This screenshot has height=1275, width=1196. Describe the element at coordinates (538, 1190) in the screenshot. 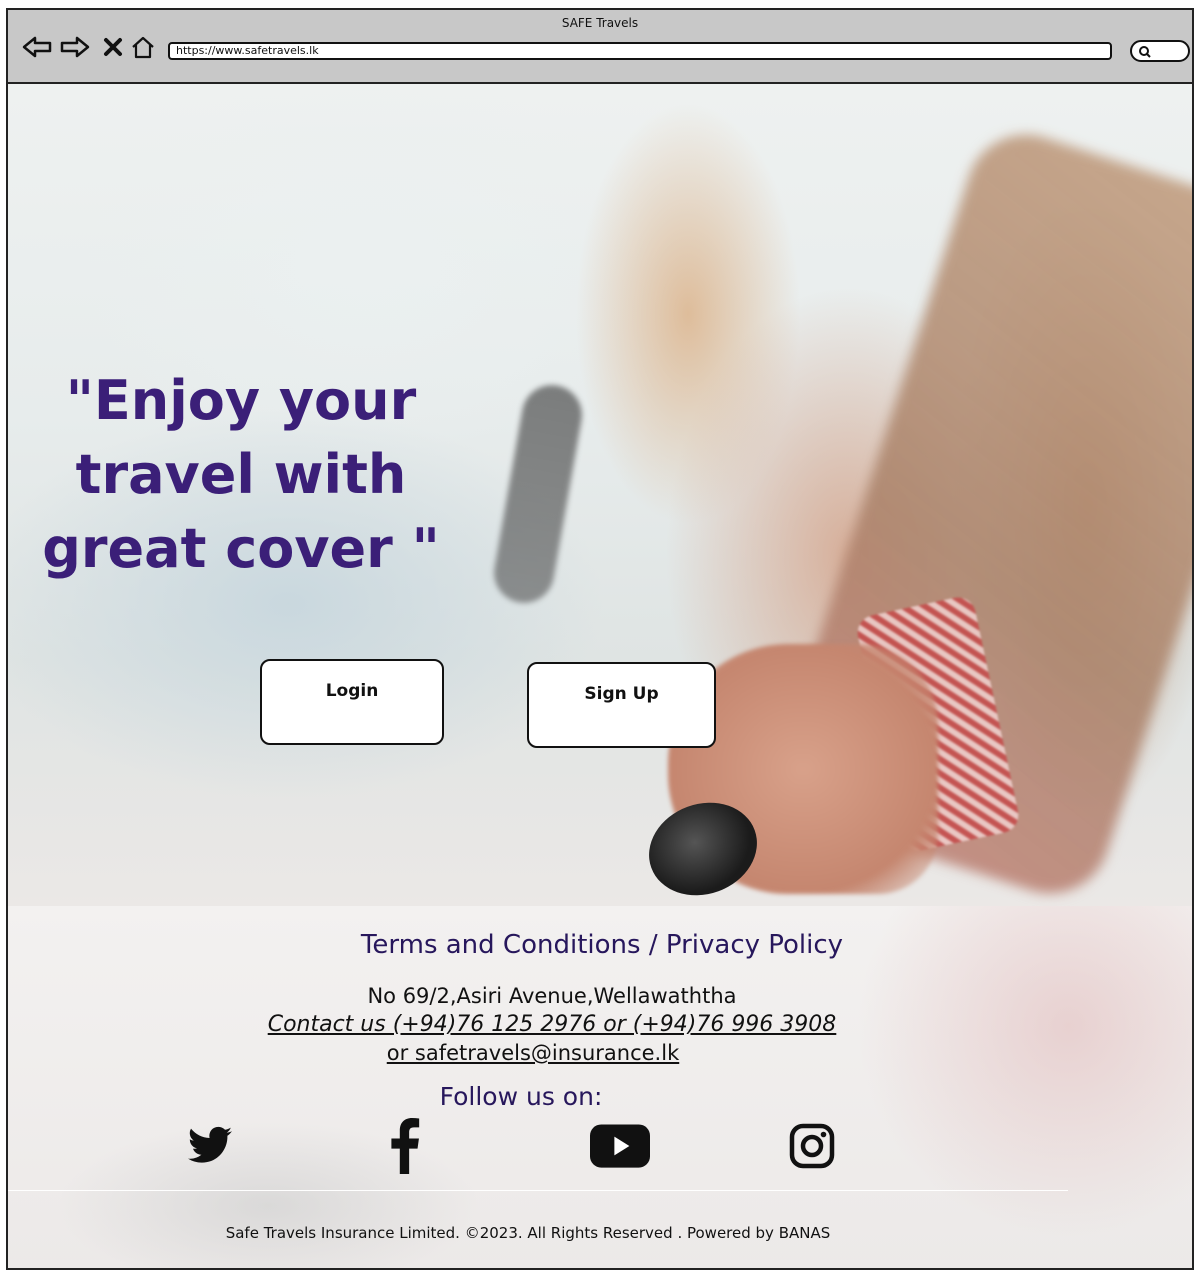

I see `footer-divider` at that location.